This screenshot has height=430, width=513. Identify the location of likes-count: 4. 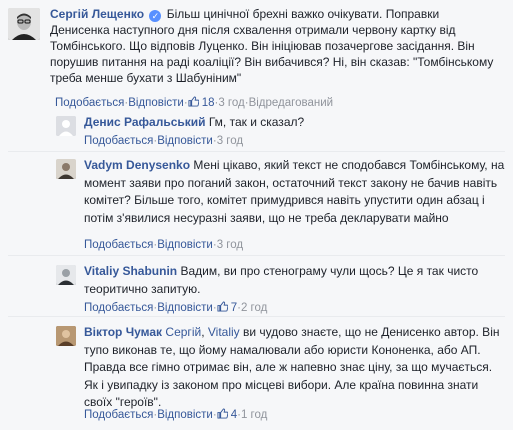
(227, 414).